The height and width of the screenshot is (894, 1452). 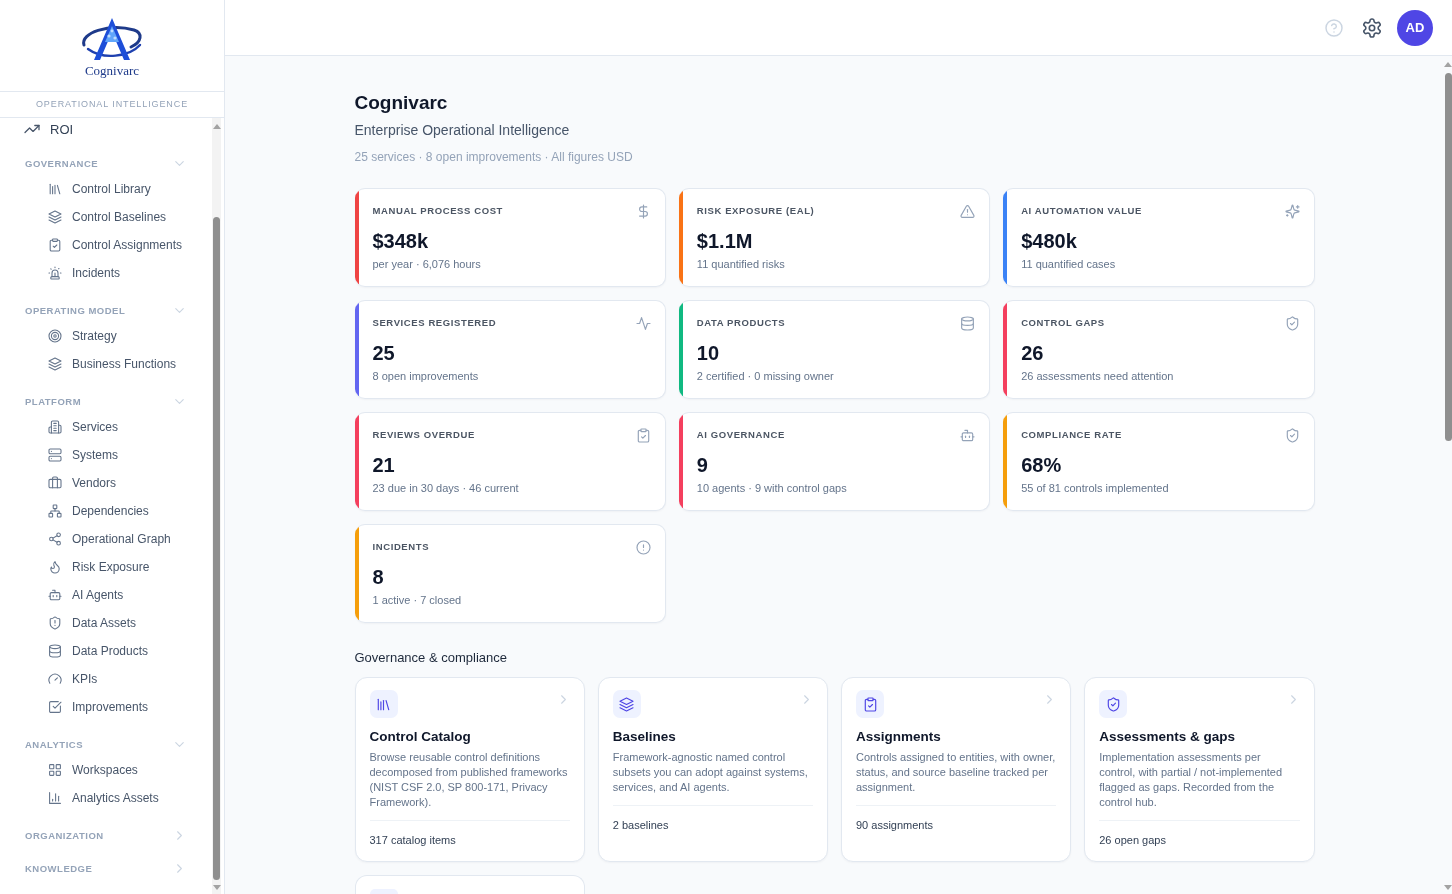 What do you see at coordinates (1199, 769) in the screenshot?
I see `feature-card: Assessments & gaps Implementation assessments per control, with partial / not-implemented flagged as gaps. Recorded from the control hub. 26 open gaps` at bounding box center [1199, 769].